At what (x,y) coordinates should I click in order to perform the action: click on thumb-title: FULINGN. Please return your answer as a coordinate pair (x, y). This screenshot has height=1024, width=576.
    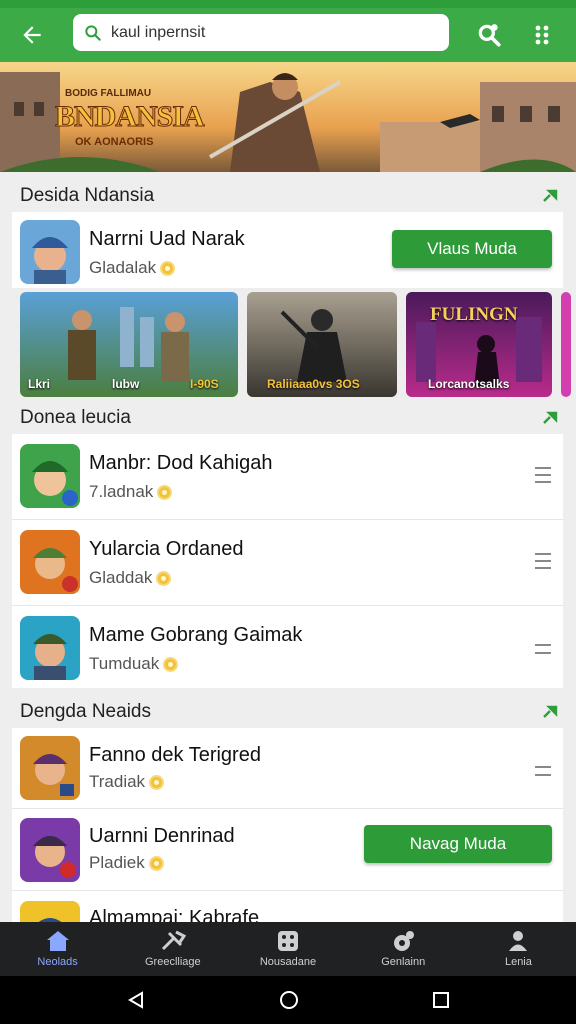
    Looking at the image, I should click on (474, 314).